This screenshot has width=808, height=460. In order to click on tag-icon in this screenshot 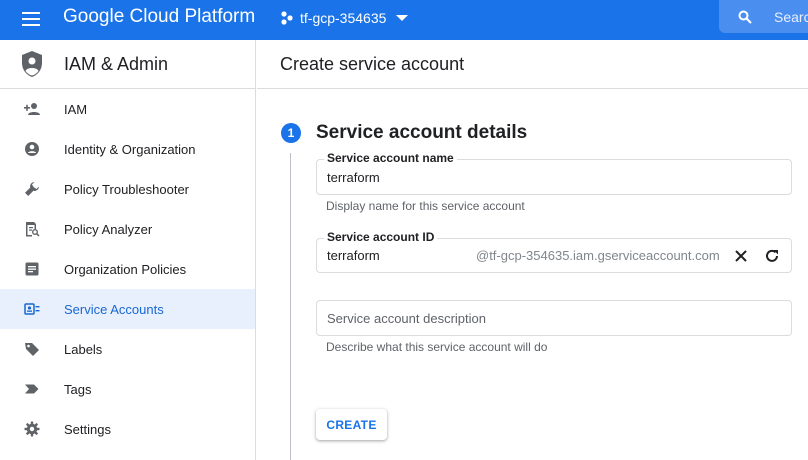, I will do `click(32, 389)`.